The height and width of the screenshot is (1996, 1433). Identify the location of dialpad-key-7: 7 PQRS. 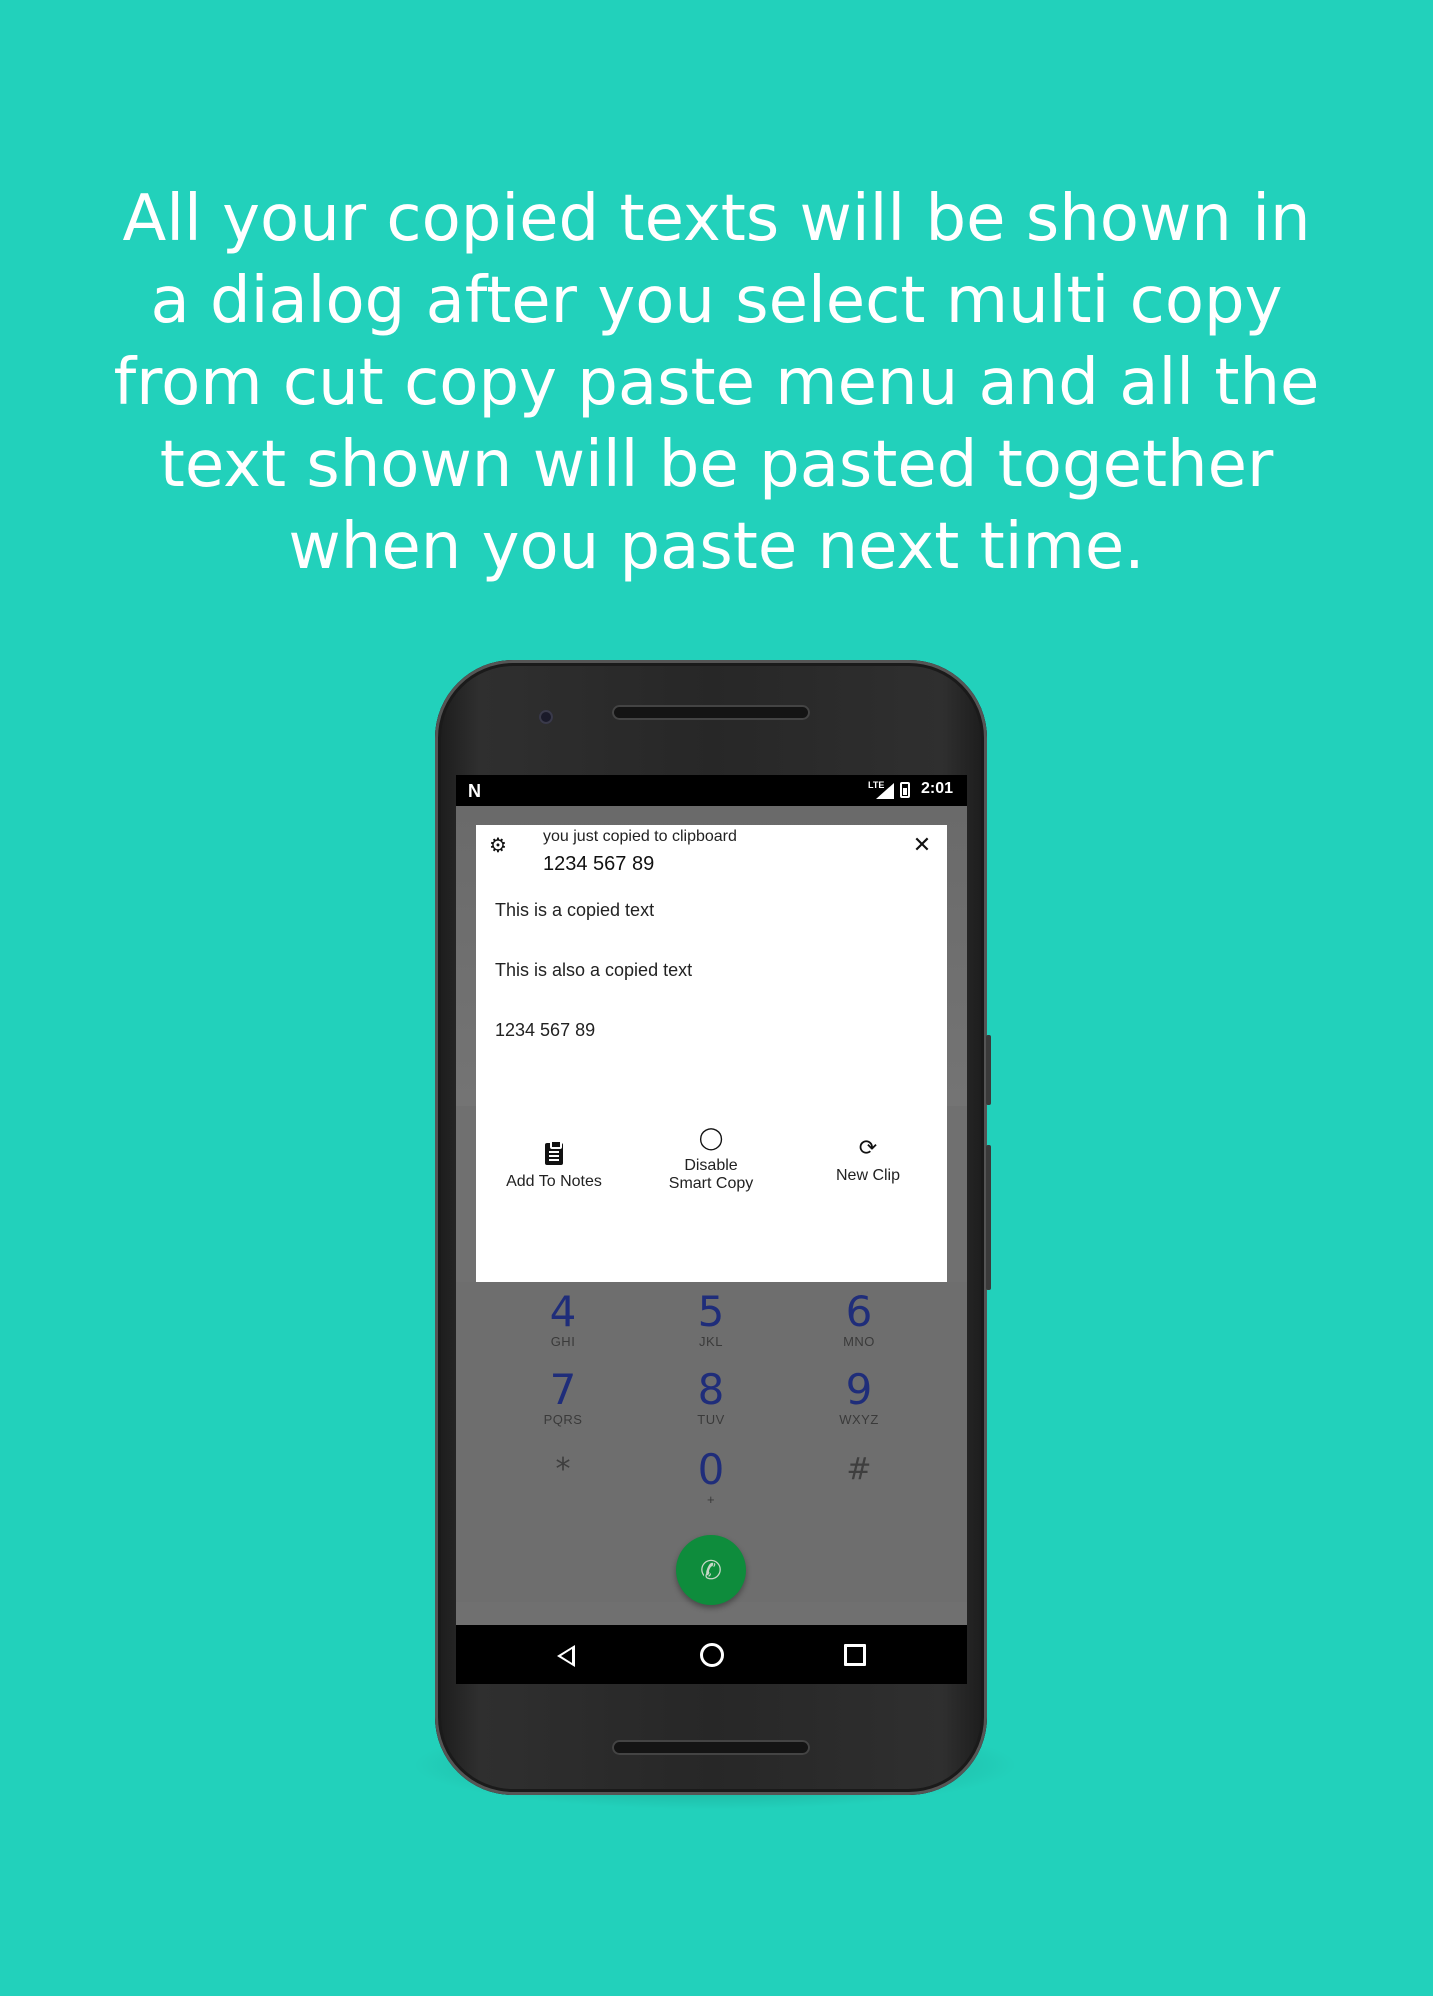
(563, 1398).